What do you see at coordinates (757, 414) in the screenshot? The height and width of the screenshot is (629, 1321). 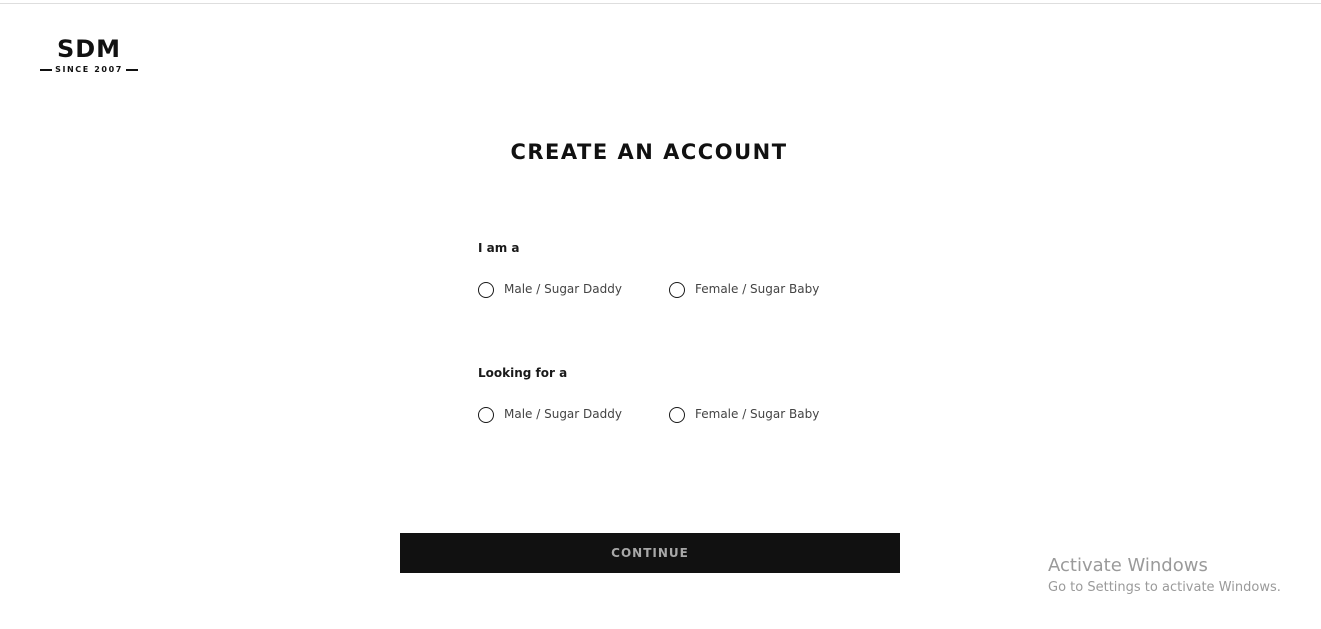 I see `looking-for-female-label: Female / Sugar Baby` at bounding box center [757, 414].